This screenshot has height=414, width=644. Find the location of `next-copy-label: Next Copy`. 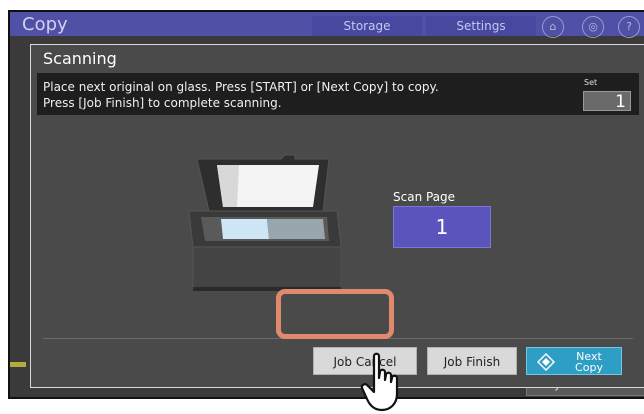

next-copy-label: Next Copy is located at coordinates (589, 362).